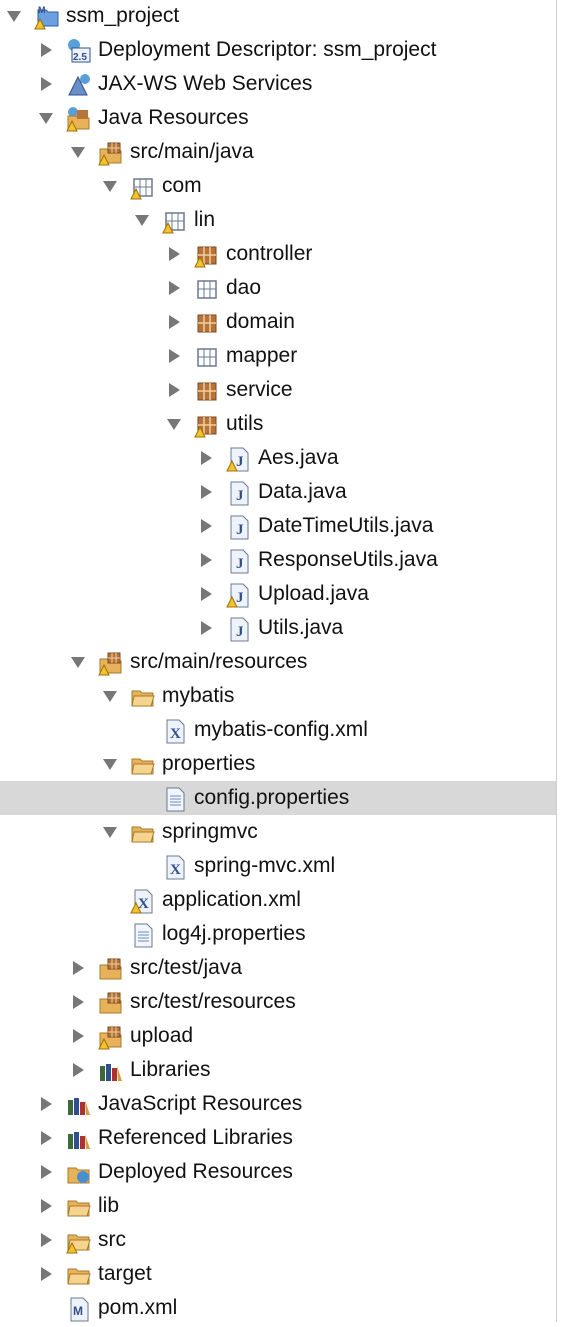 This screenshot has height=1327, width=562. Describe the element at coordinates (278, 152) in the screenshot. I see `tree-item: src/main/java` at that location.